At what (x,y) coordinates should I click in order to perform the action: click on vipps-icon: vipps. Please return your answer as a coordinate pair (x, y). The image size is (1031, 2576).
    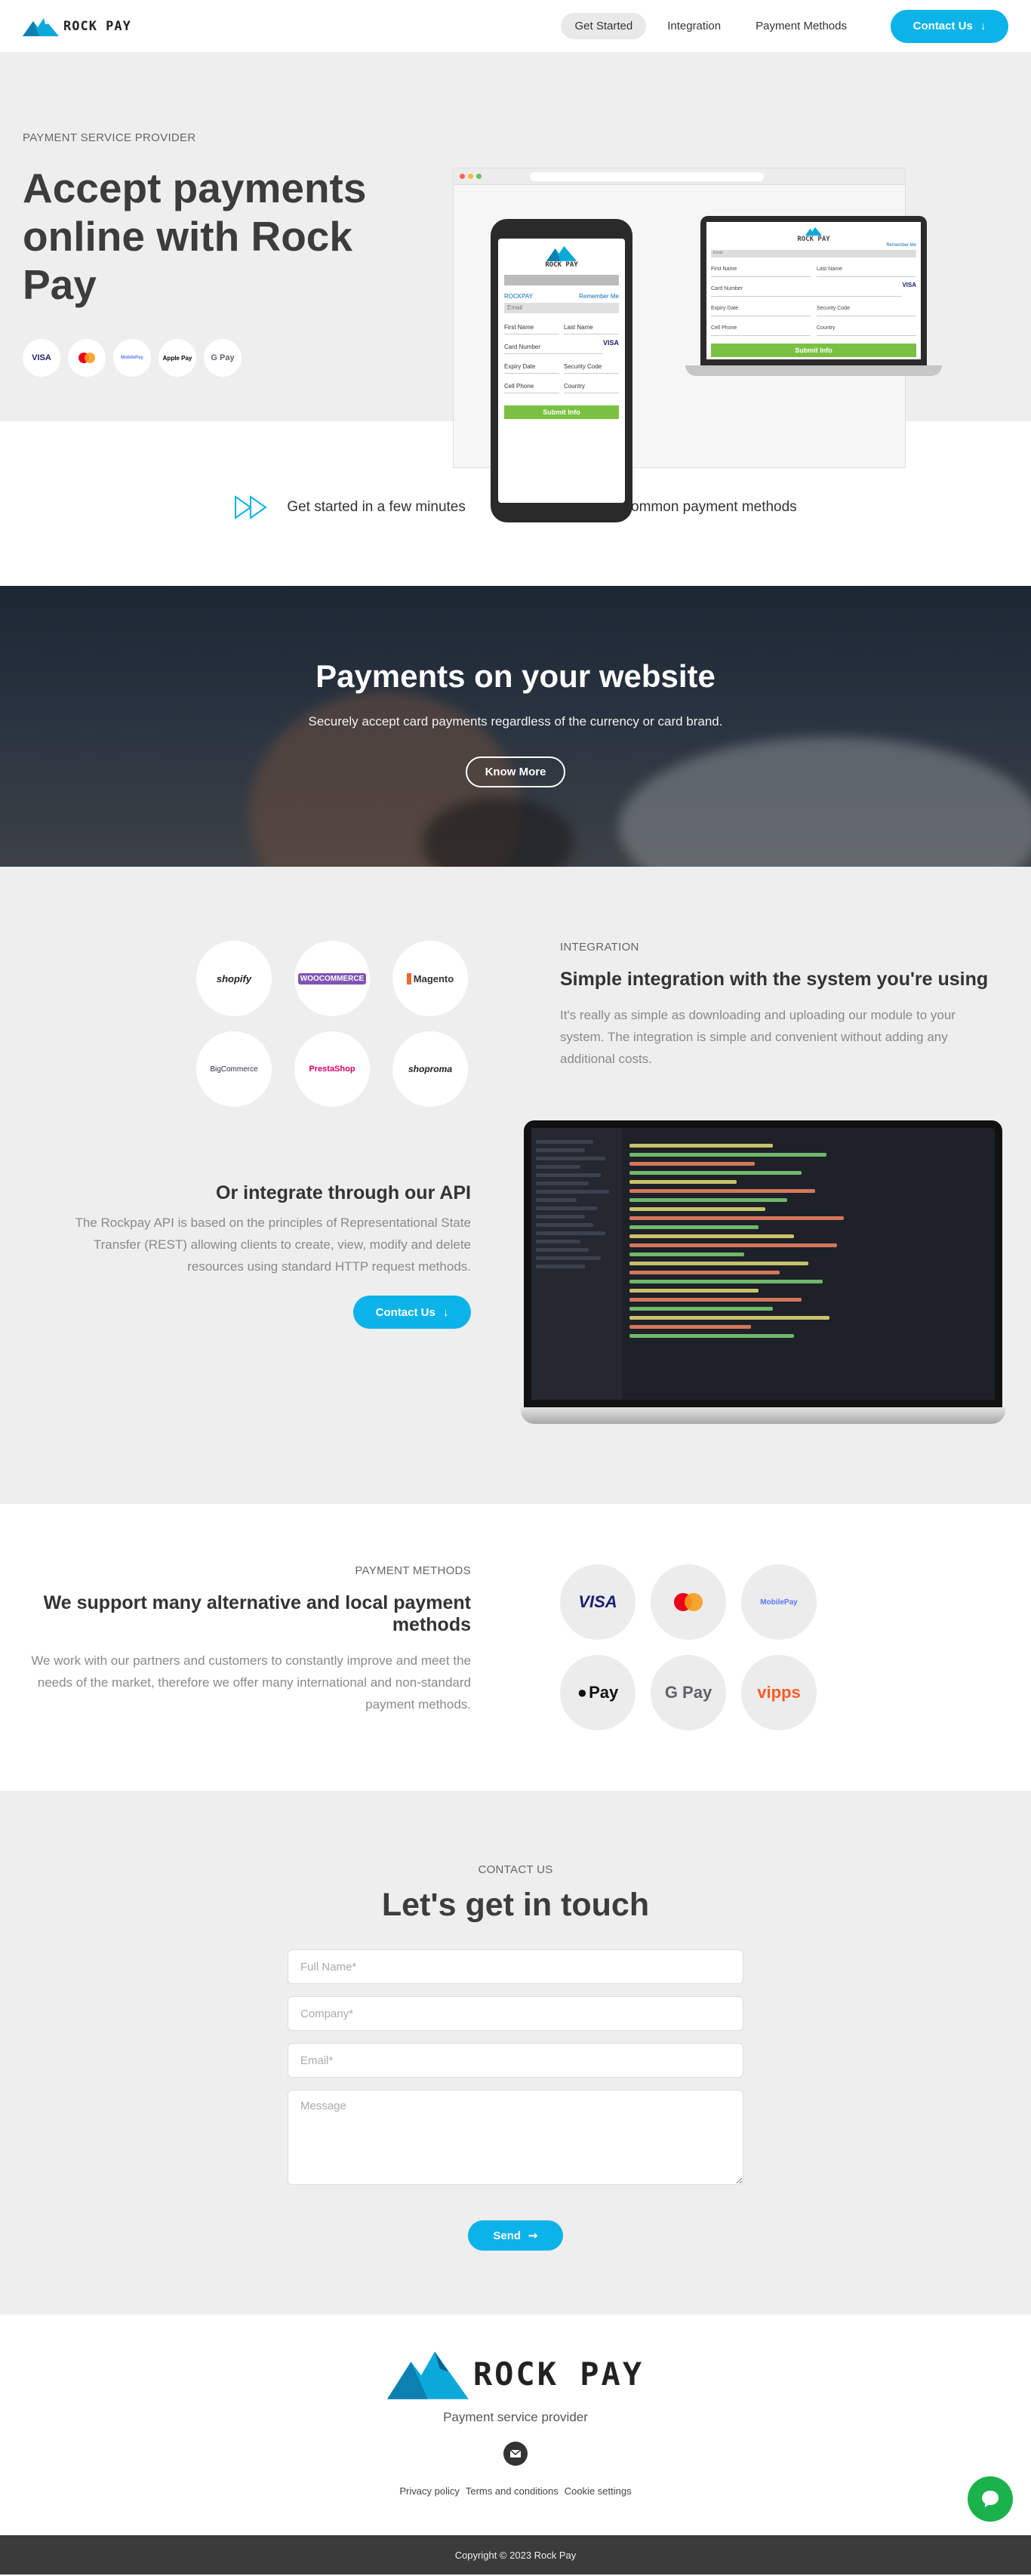
    Looking at the image, I should click on (779, 1692).